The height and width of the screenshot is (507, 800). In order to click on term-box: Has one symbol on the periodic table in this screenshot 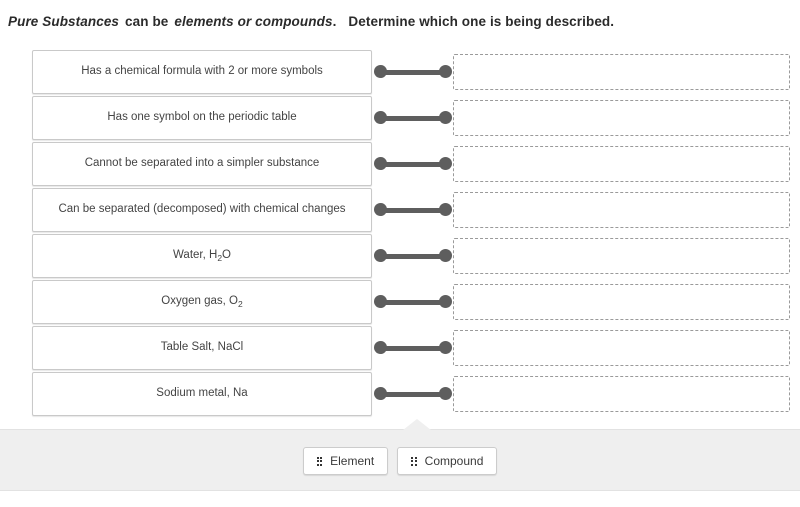, I will do `click(202, 118)`.